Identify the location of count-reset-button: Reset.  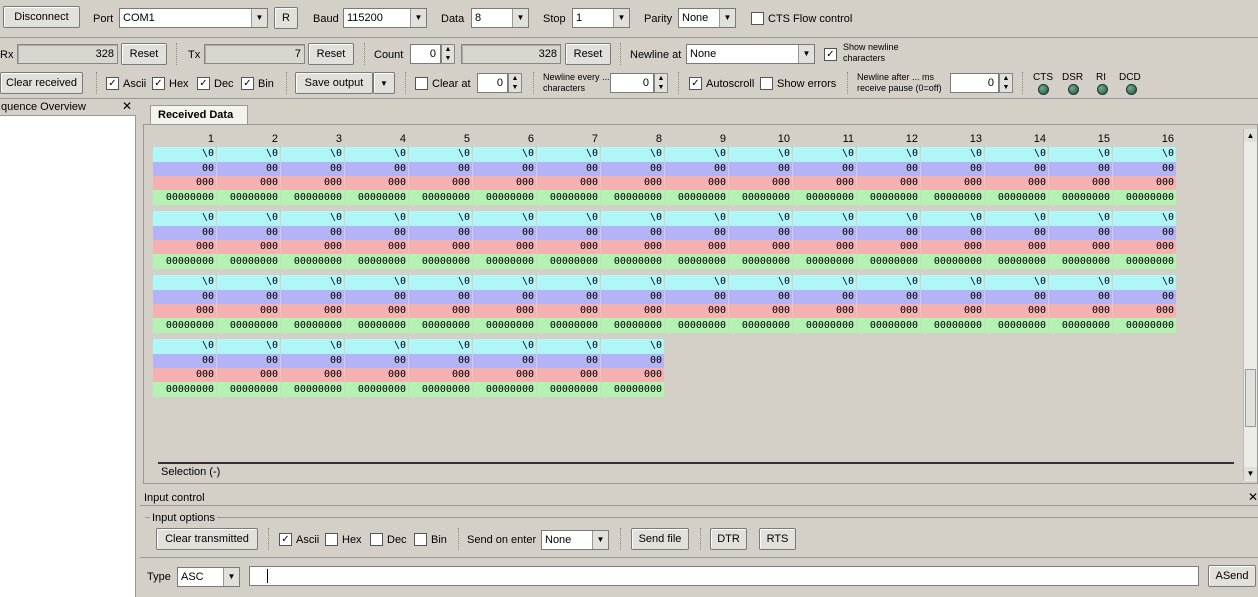
(588, 54).